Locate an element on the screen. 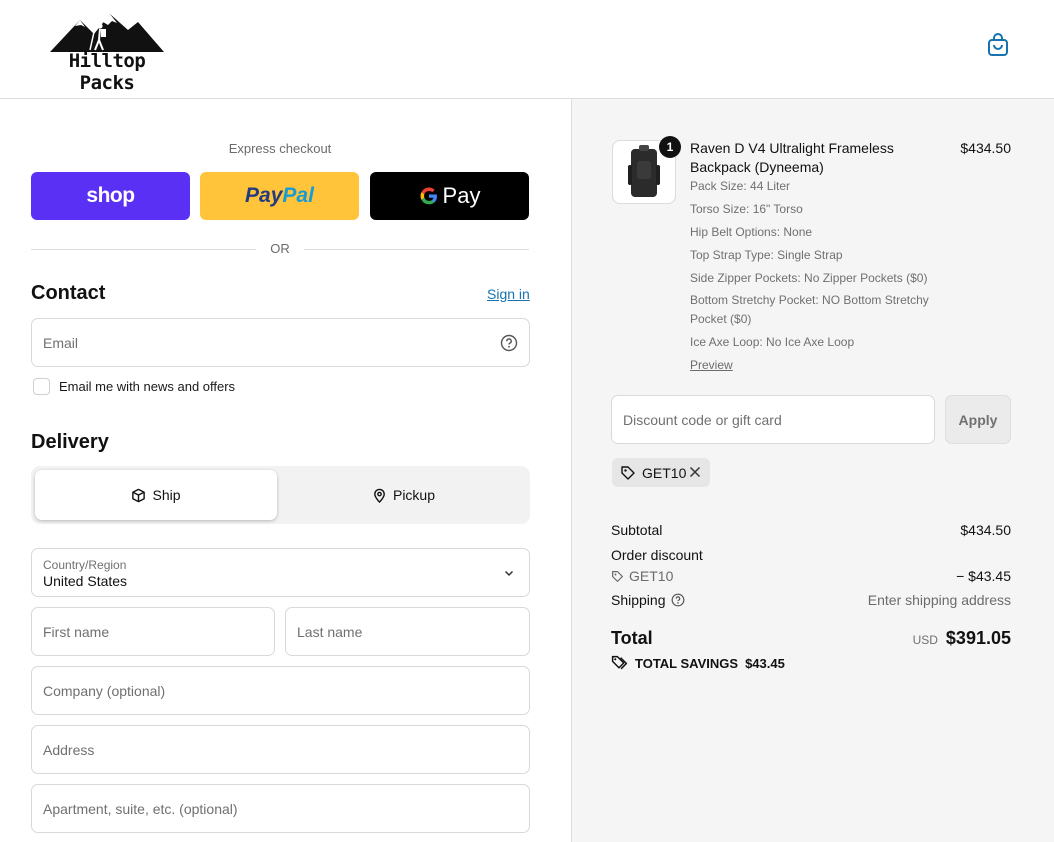 The height and width of the screenshot is (842, 1054). total-savings-label: TOTAL SAVINGS is located at coordinates (687, 663).